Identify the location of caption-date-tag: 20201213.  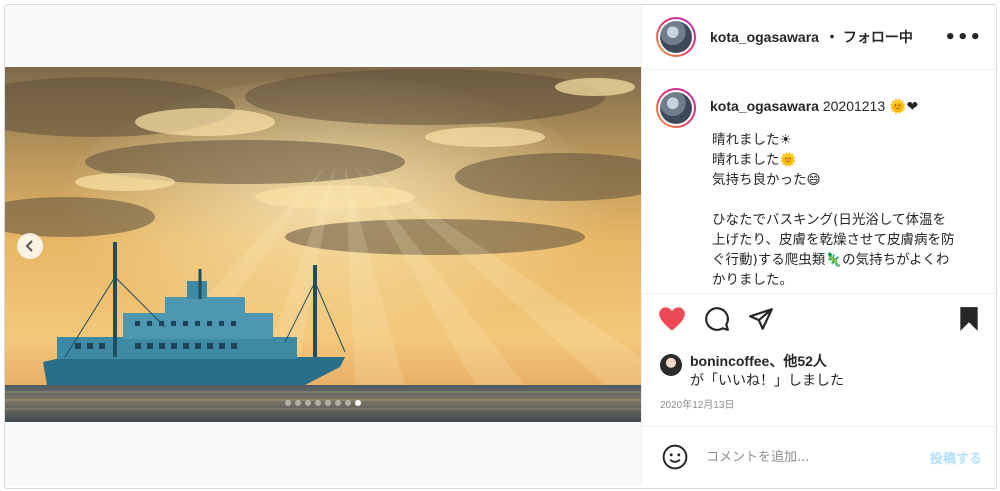
(854, 106).